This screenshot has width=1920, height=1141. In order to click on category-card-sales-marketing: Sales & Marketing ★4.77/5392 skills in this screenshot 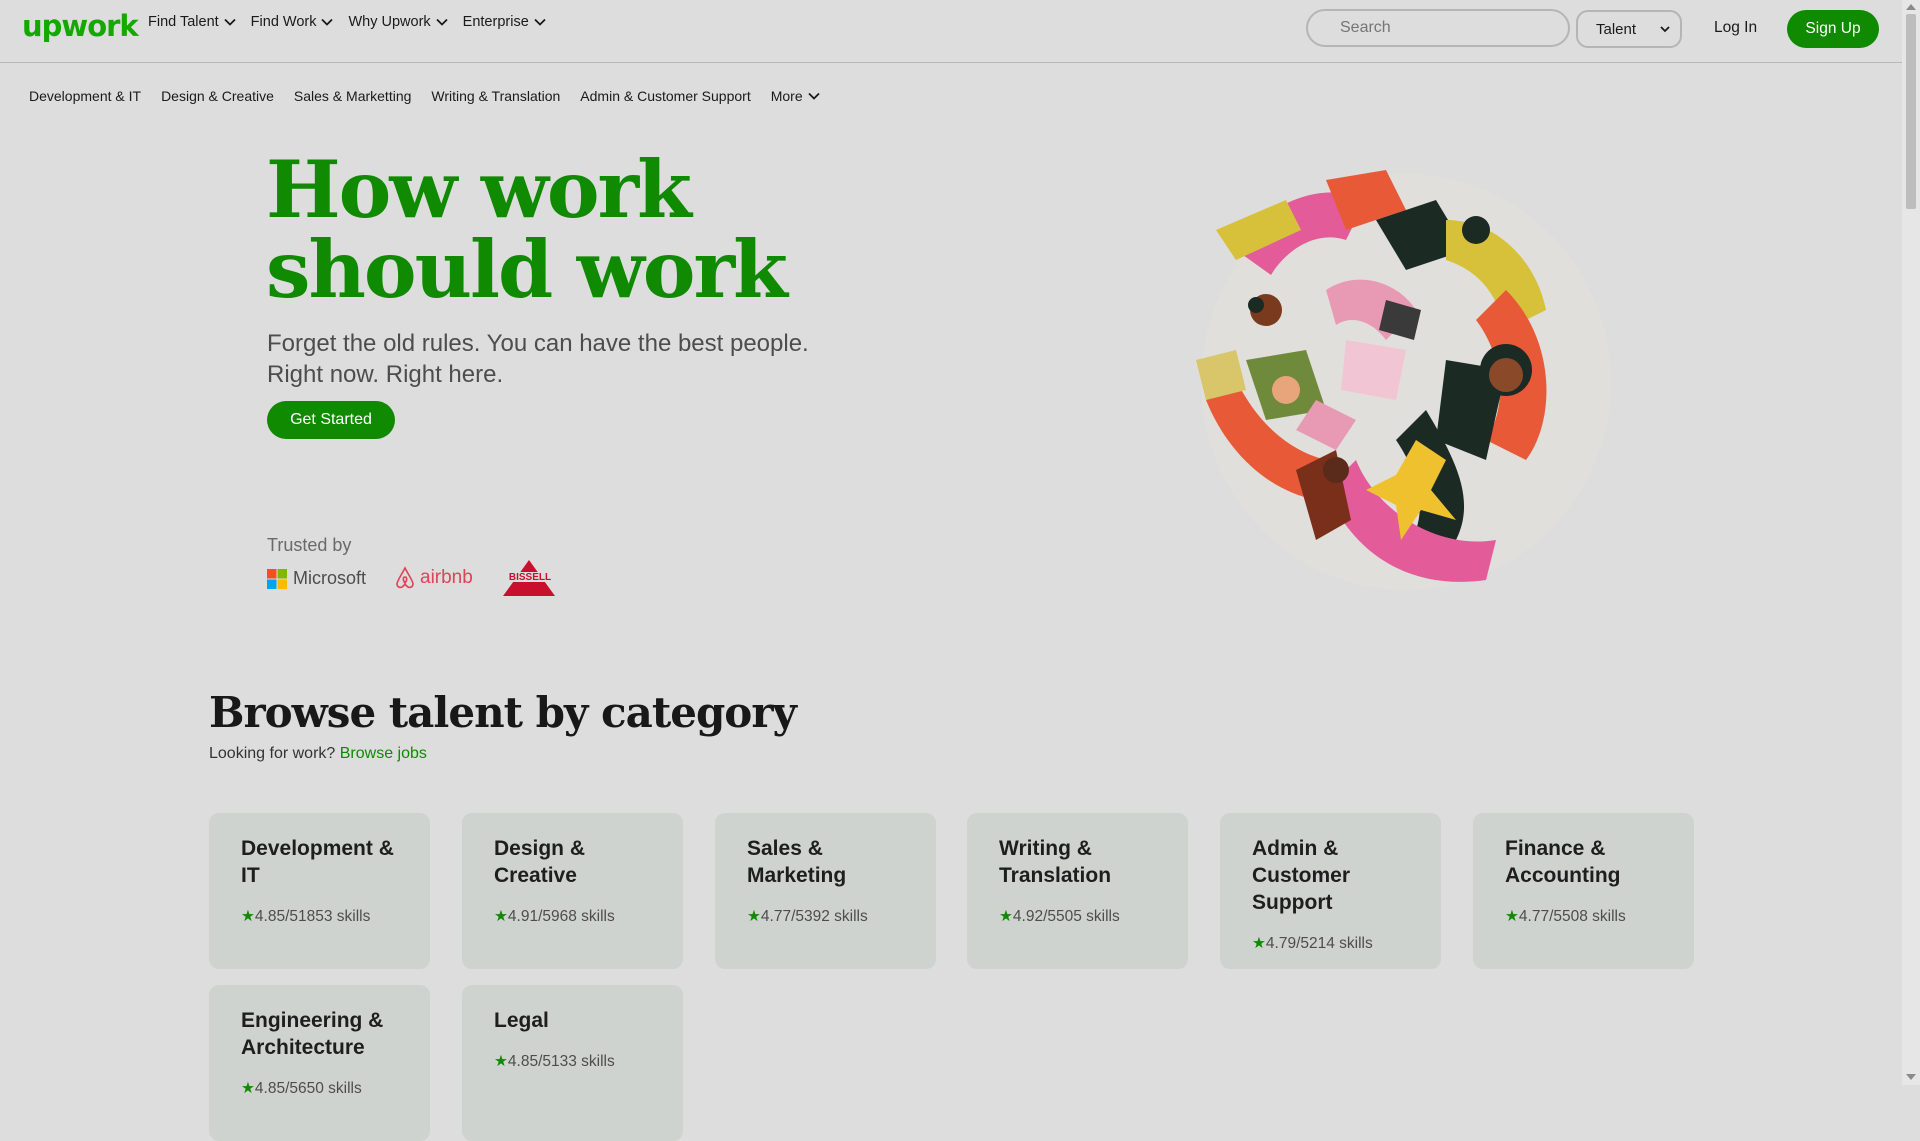, I will do `click(825, 891)`.